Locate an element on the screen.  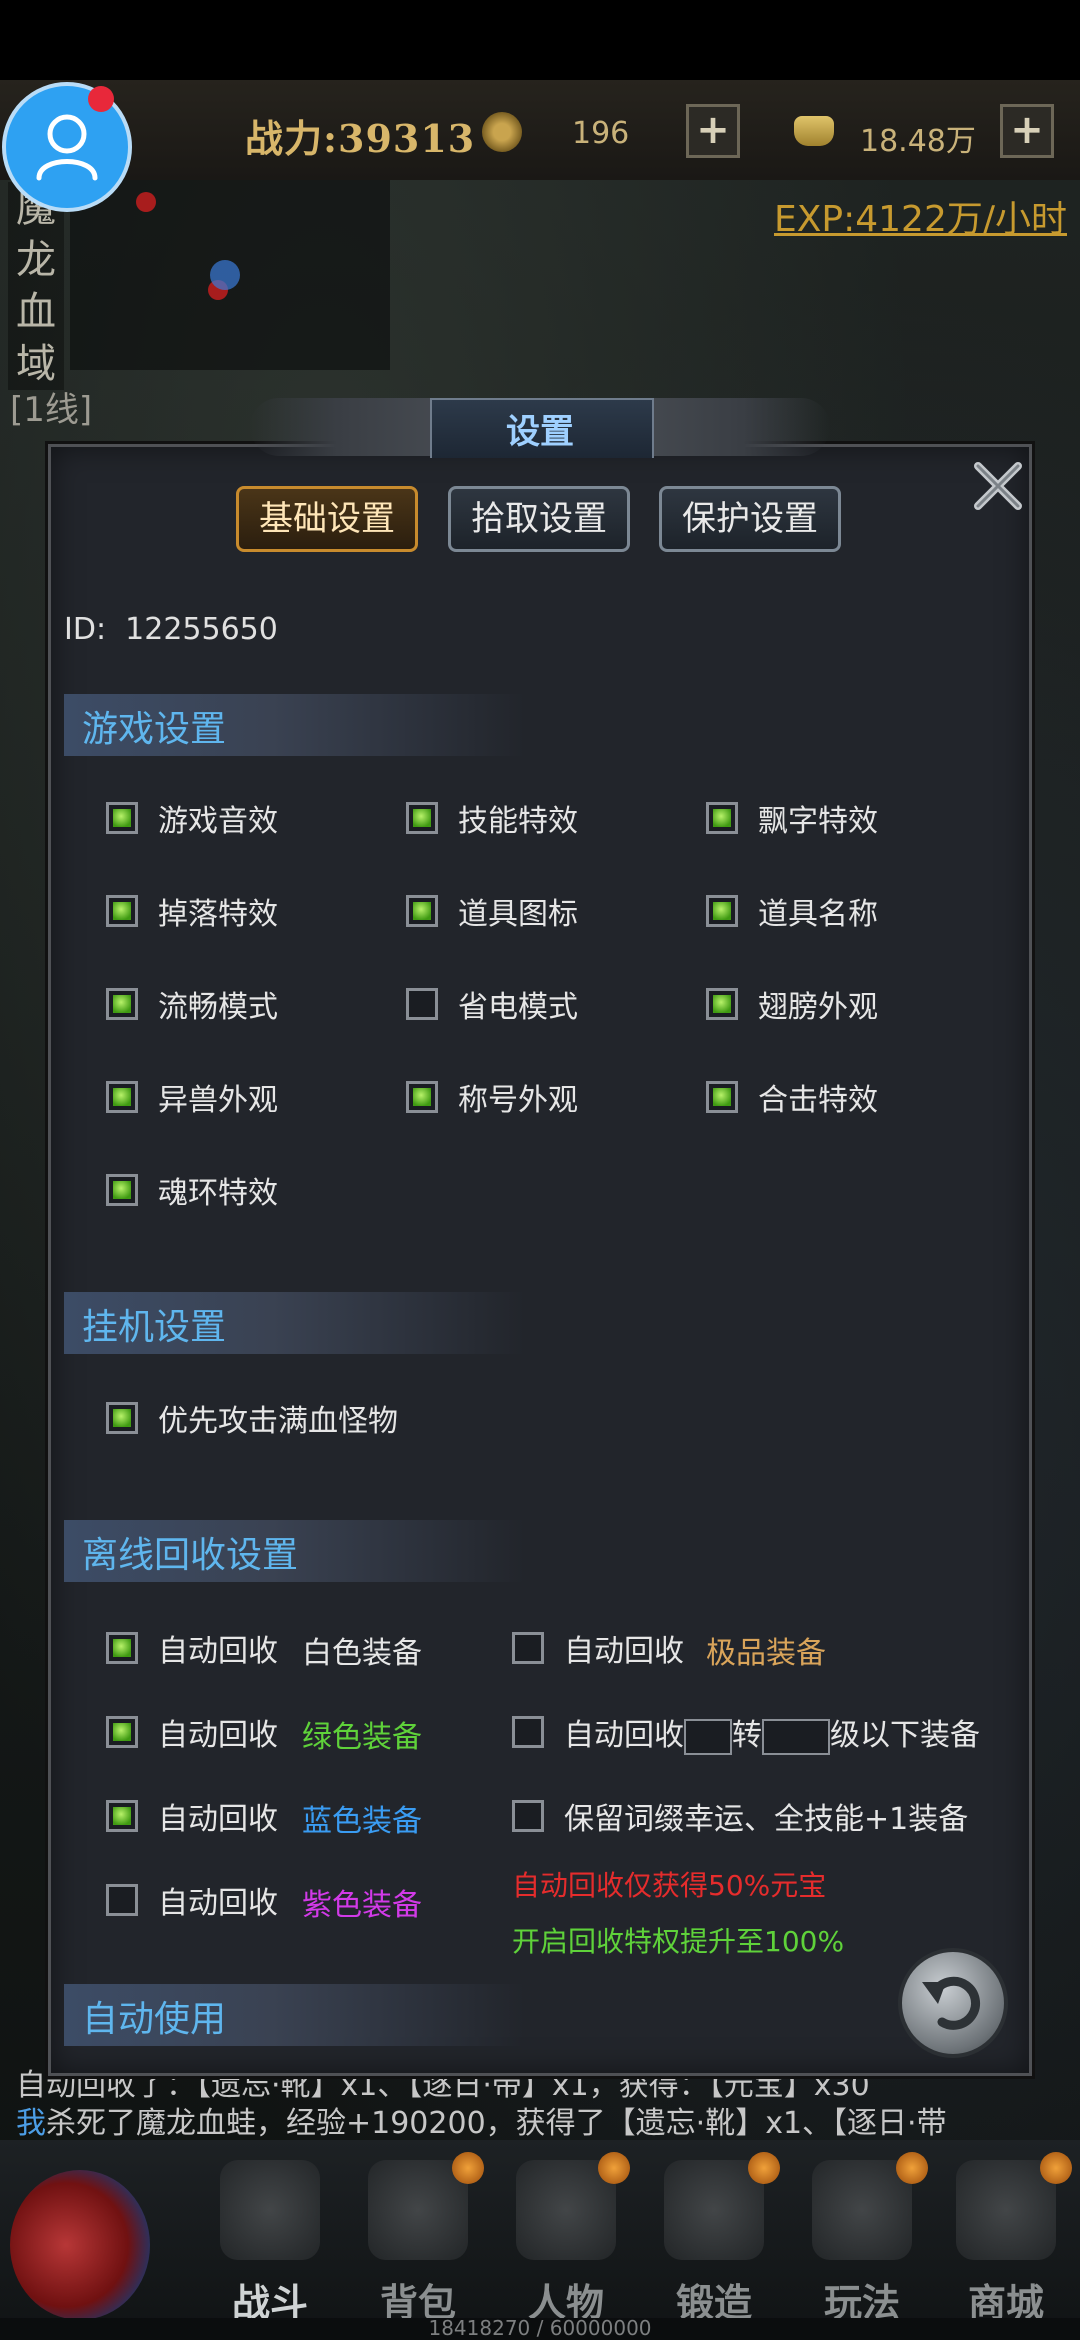
close-icon is located at coordinates (998, 486).